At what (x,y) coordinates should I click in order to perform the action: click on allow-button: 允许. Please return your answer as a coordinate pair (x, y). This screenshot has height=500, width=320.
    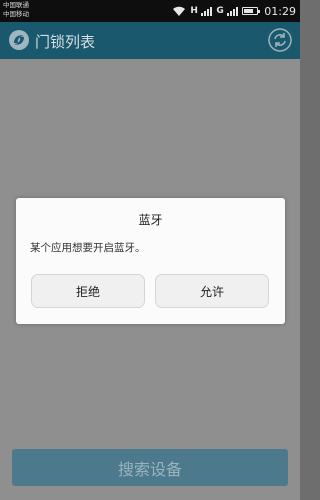
    Looking at the image, I should click on (212, 291).